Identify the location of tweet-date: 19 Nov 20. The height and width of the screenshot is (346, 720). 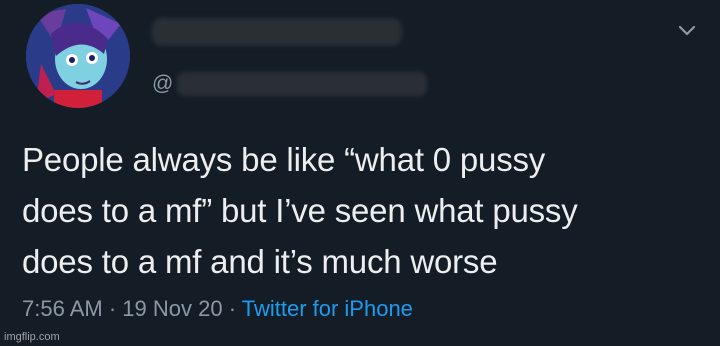
(172, 308).